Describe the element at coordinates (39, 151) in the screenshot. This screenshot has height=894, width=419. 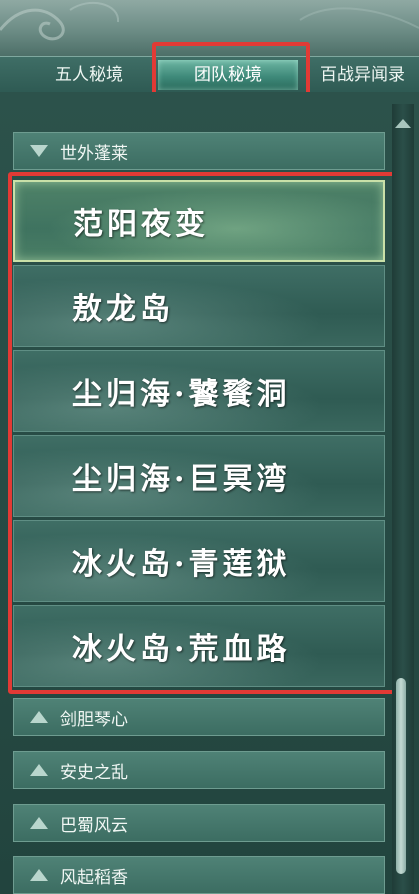
I see `triangle-down-icon` at that location.